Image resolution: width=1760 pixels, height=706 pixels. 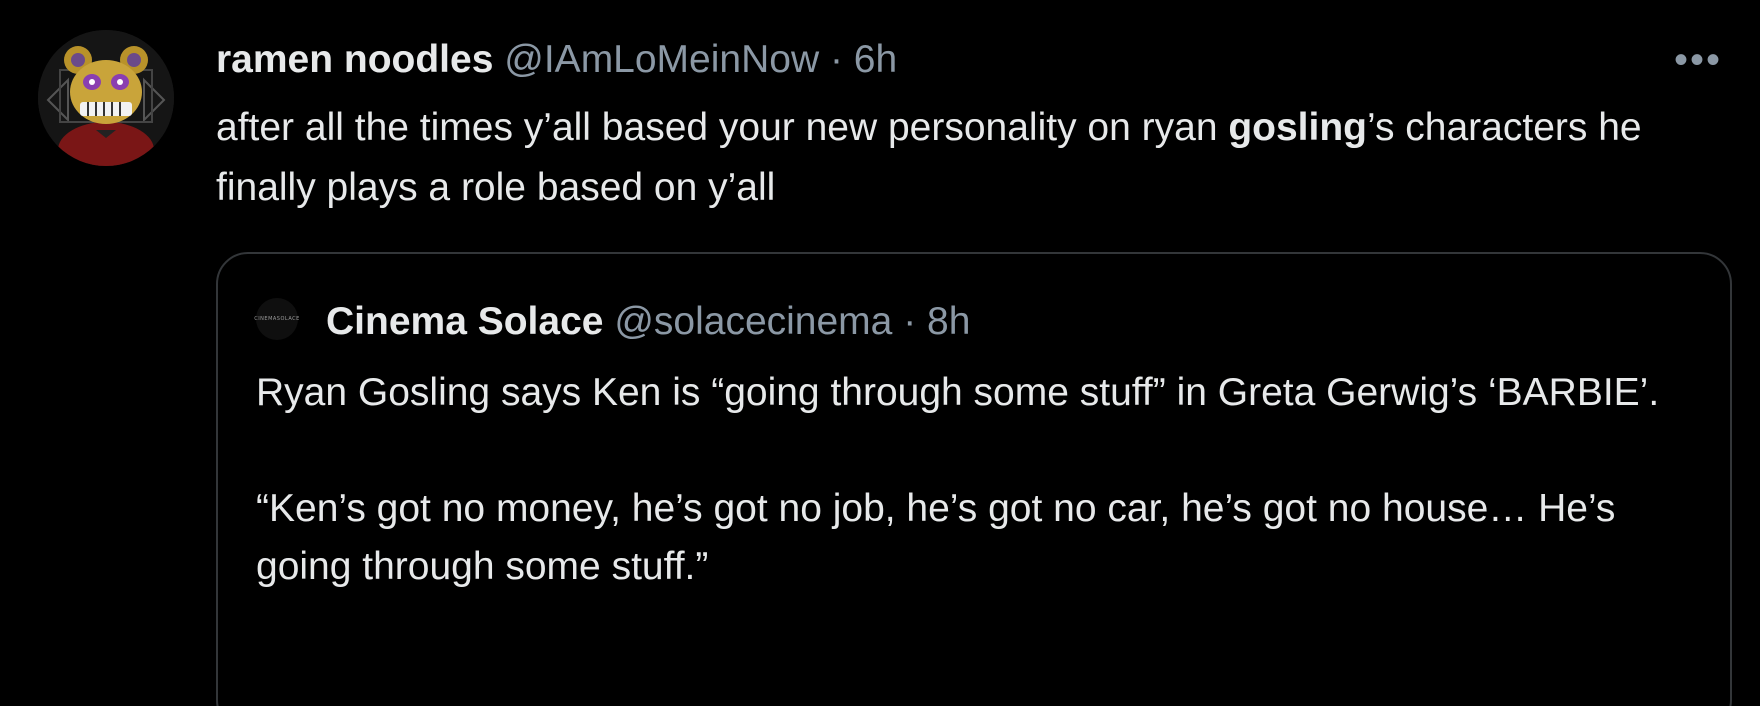 I want to click on more-options-icon: •••, so click(x=1698, y=60).